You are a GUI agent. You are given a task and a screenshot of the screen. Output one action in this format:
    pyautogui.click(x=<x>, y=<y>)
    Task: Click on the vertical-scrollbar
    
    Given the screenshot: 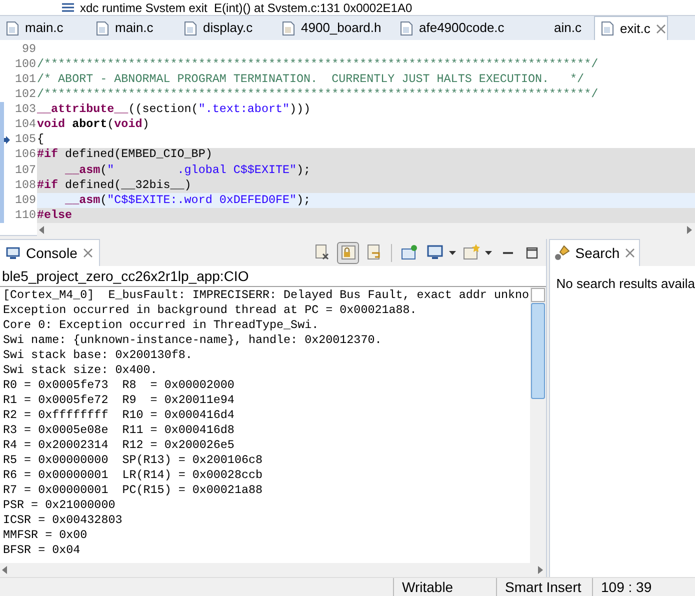 What is the action you would take?
    pyautogui.click(x=538, y=425)
    